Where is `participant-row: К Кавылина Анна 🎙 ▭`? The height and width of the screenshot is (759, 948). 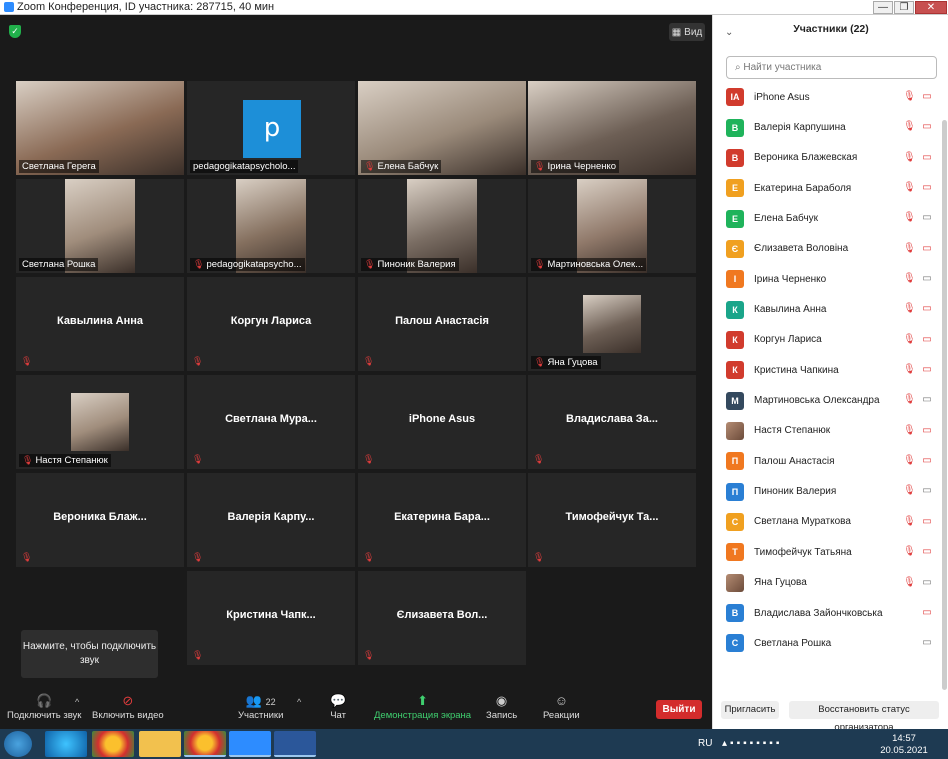 participant-row: К Кавылина Анна 🎙 ▭ is located at coordinates (827, 309).